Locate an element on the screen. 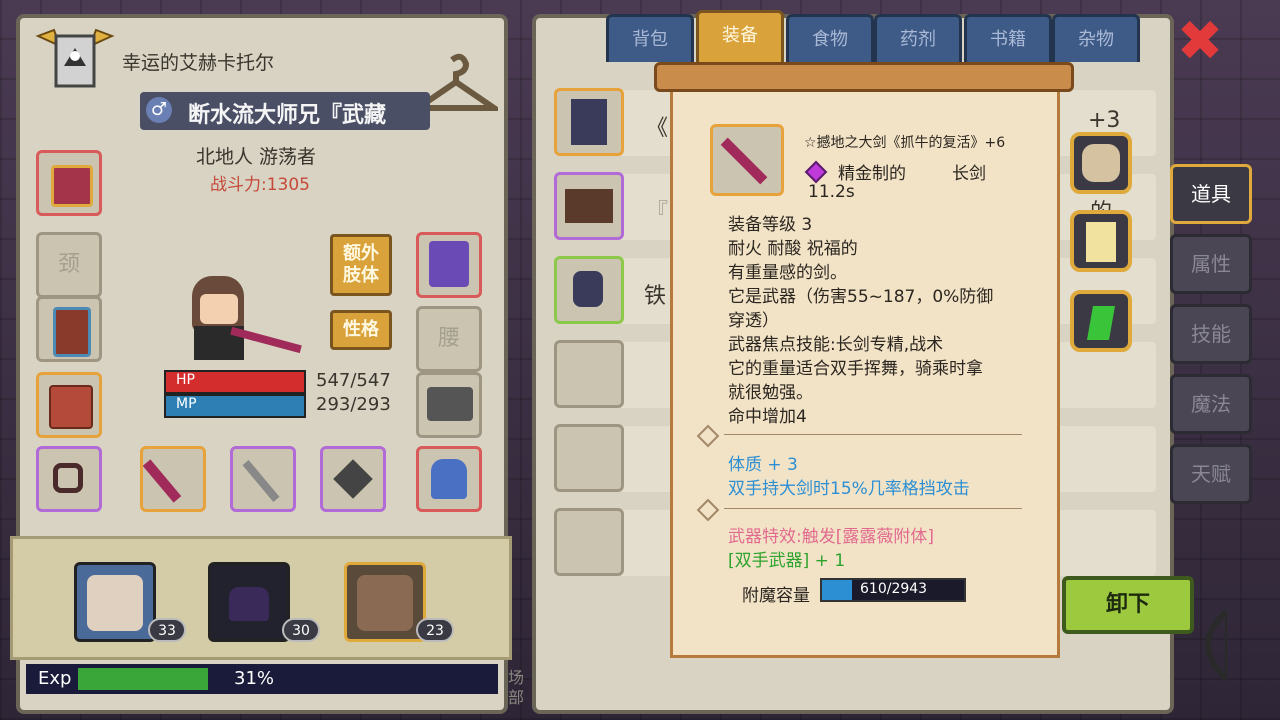  enchant-value: 610/2943 is located at coordinates (894, 589).